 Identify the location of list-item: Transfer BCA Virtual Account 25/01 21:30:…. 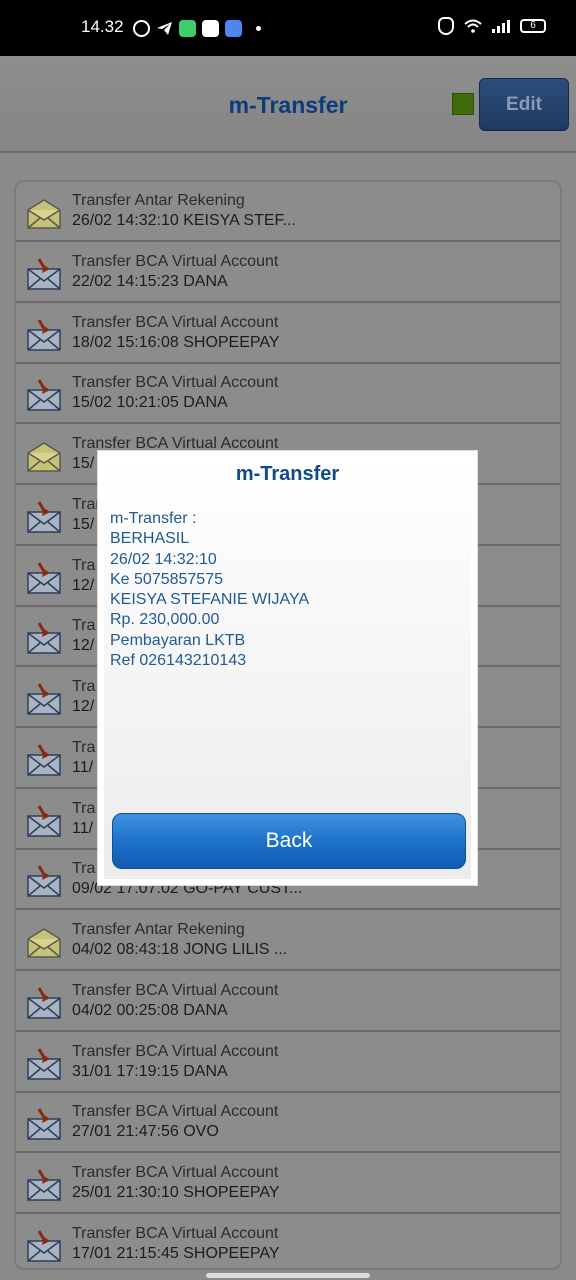
(288, 1184).